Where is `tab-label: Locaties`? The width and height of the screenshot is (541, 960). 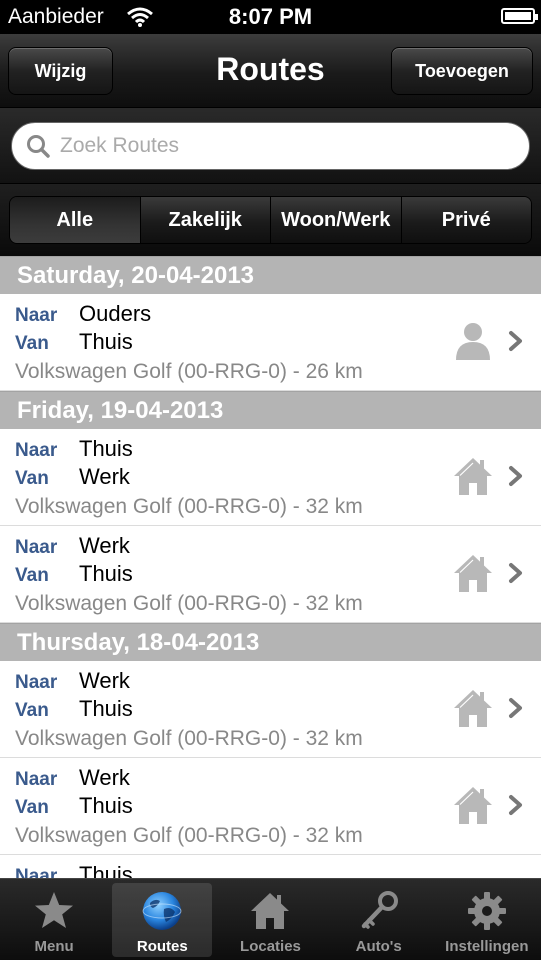
tab-label: Locaties is located at coordinates (270, 946).